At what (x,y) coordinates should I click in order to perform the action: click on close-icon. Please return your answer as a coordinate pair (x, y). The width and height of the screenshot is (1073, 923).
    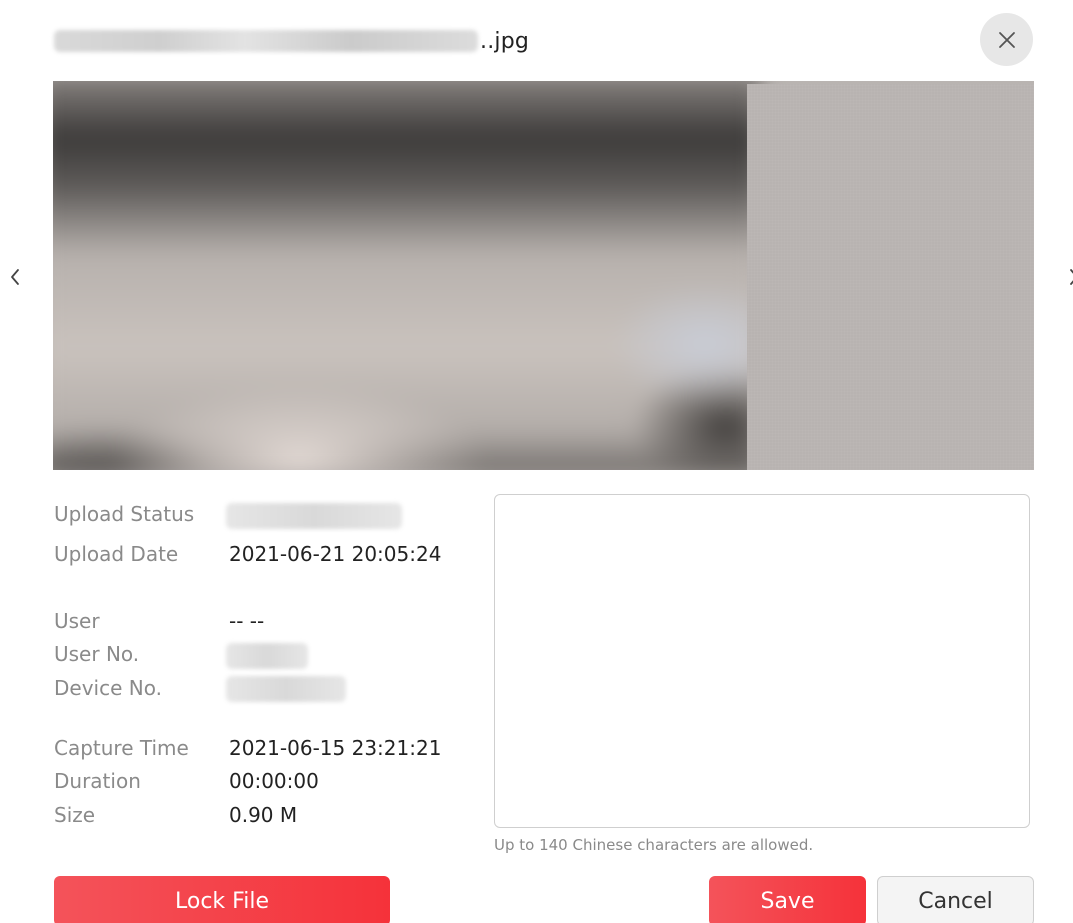
    Looking at the image, I should click on (1006, 39).